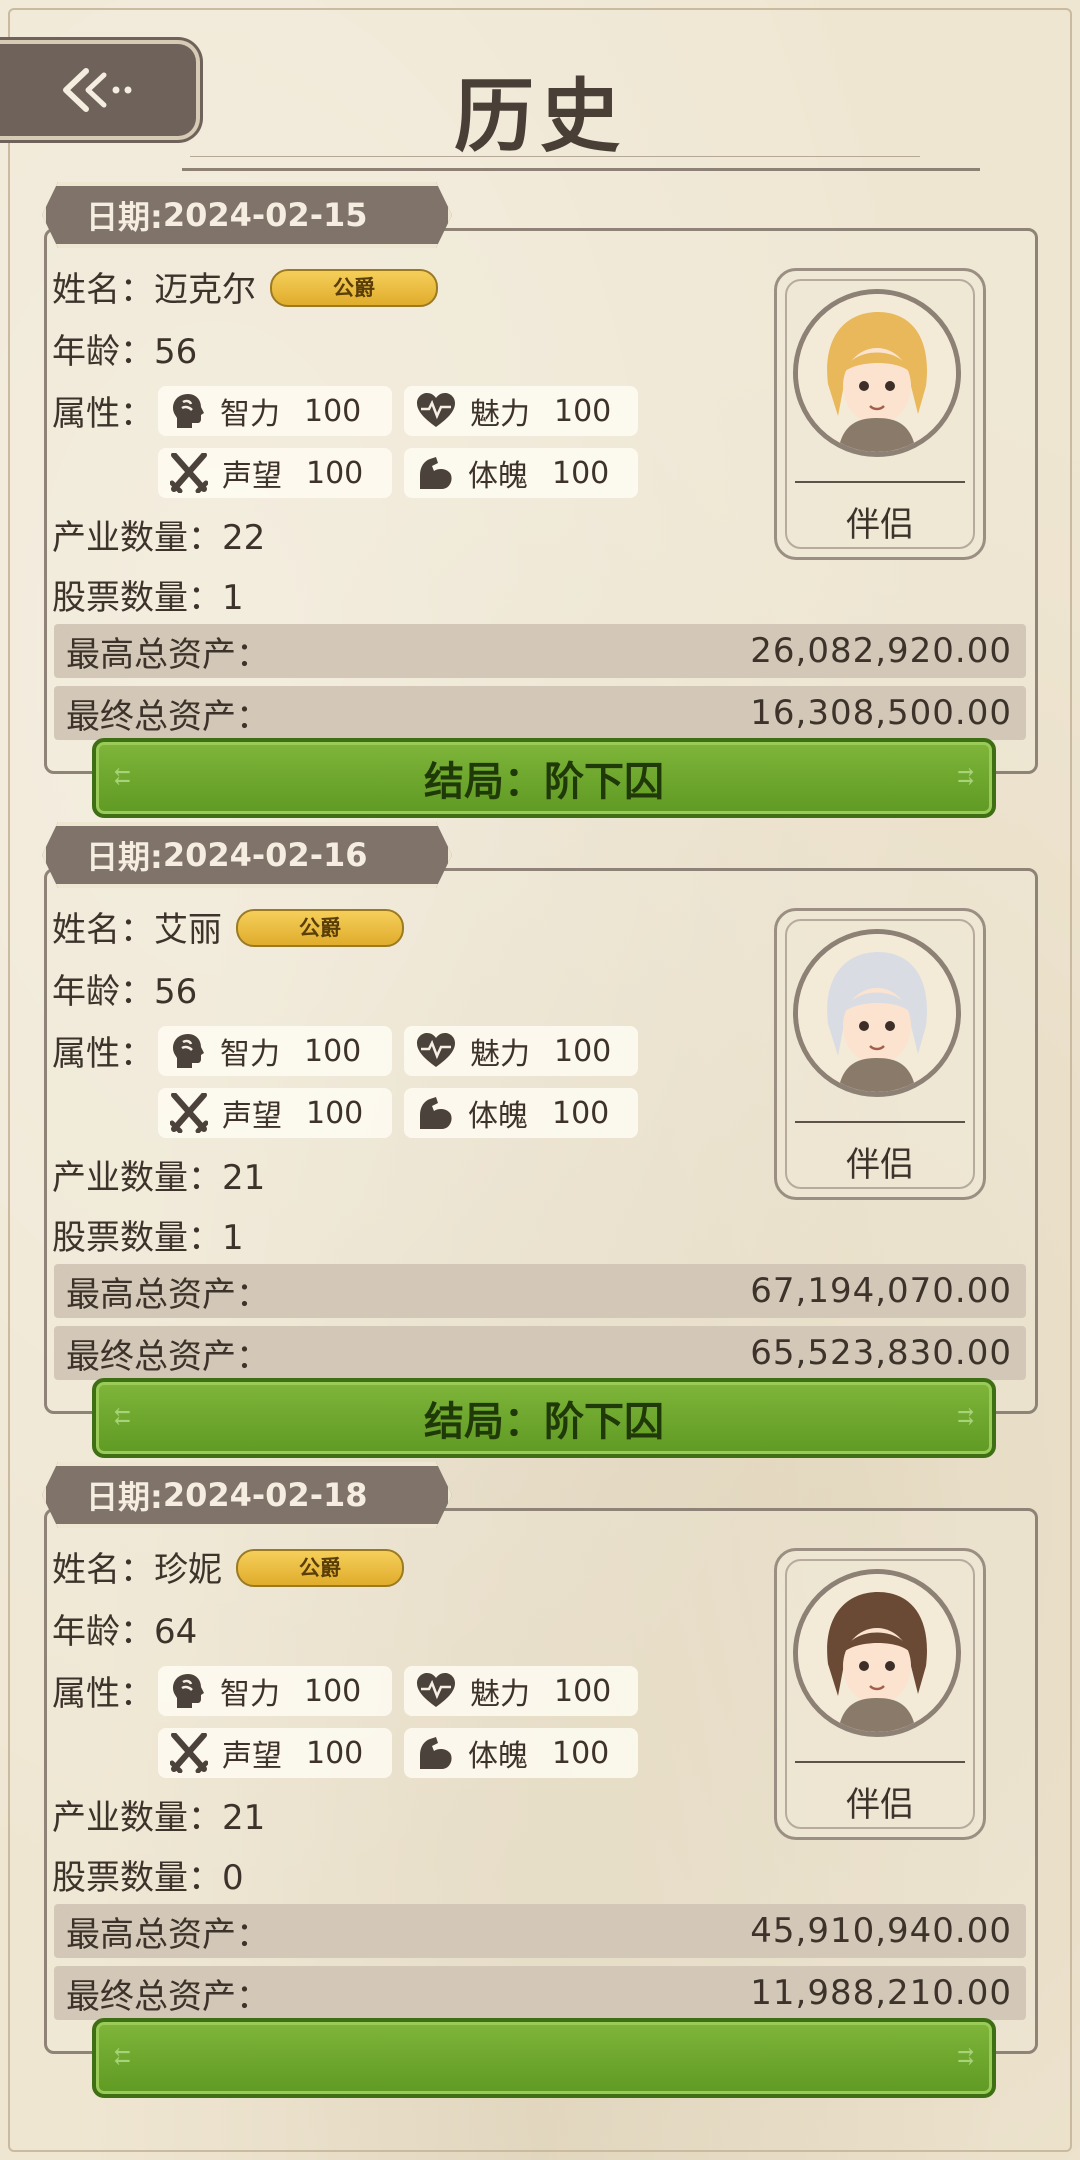 This screenshot has height=2160, width=1080. What do you see at coordinates (250, 1694) in the screenshot?
I see `attr-name: 智力` at bounding box center [250, 1694].